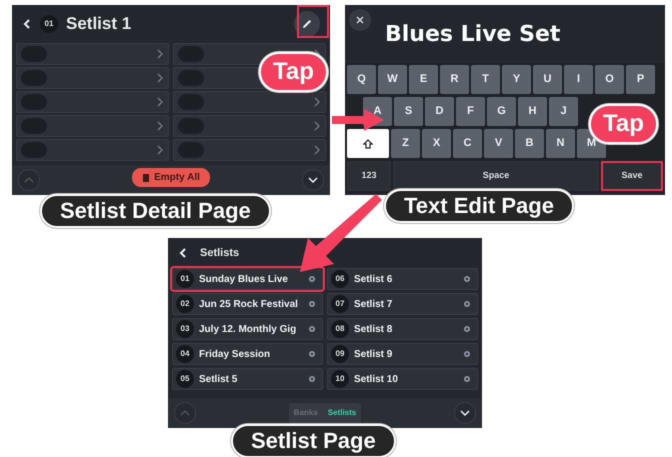  I want to click on keyboard-key: U, so click(547, 79).